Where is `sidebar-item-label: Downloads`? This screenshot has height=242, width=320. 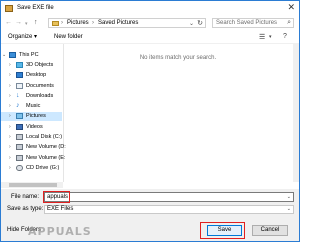
sidebar-item-label: Downloads is located at coordinates (40, 96).